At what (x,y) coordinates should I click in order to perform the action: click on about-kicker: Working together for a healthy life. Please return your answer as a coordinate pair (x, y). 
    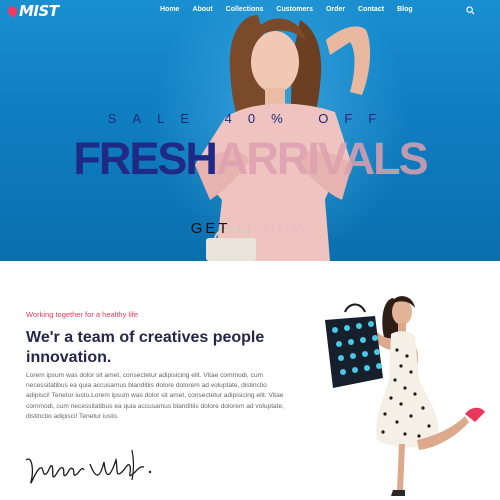
    Looking at the image, I should click on (82, 314).